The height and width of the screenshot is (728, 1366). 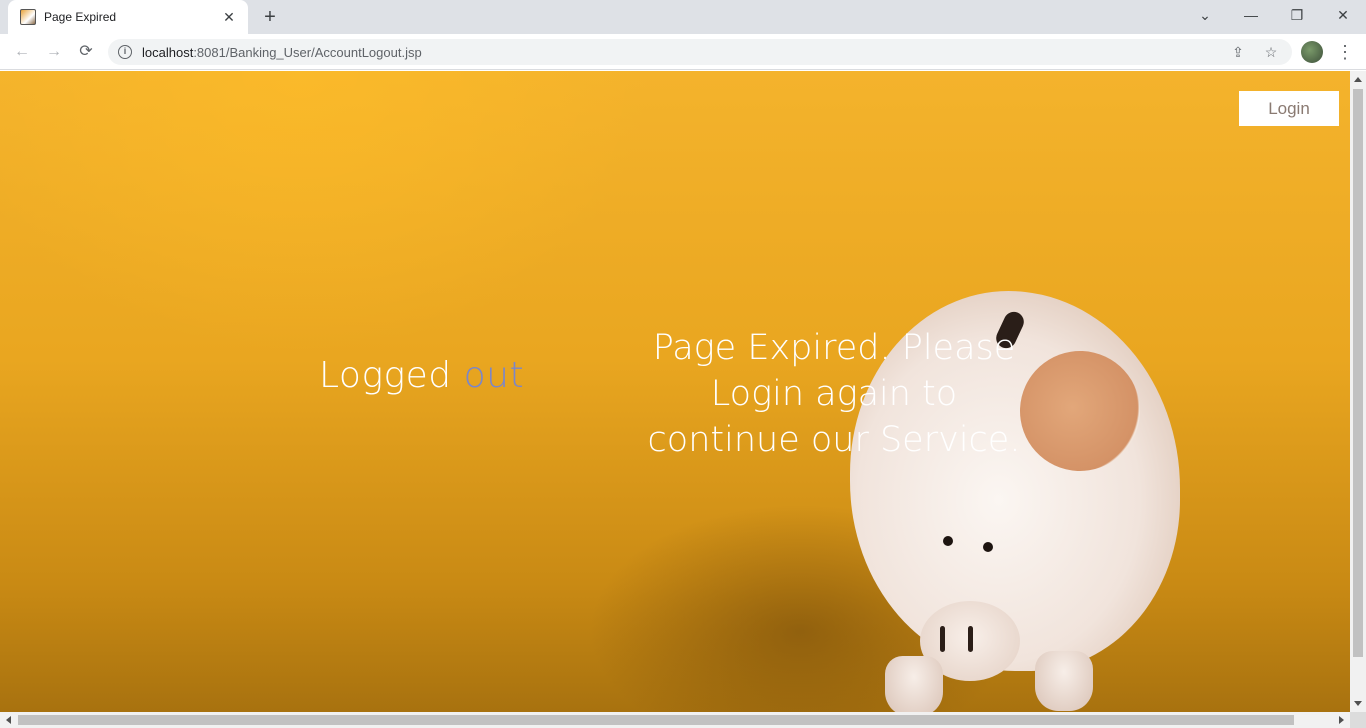 I want to click on login-button: Login, so click(x=1289, y=108).